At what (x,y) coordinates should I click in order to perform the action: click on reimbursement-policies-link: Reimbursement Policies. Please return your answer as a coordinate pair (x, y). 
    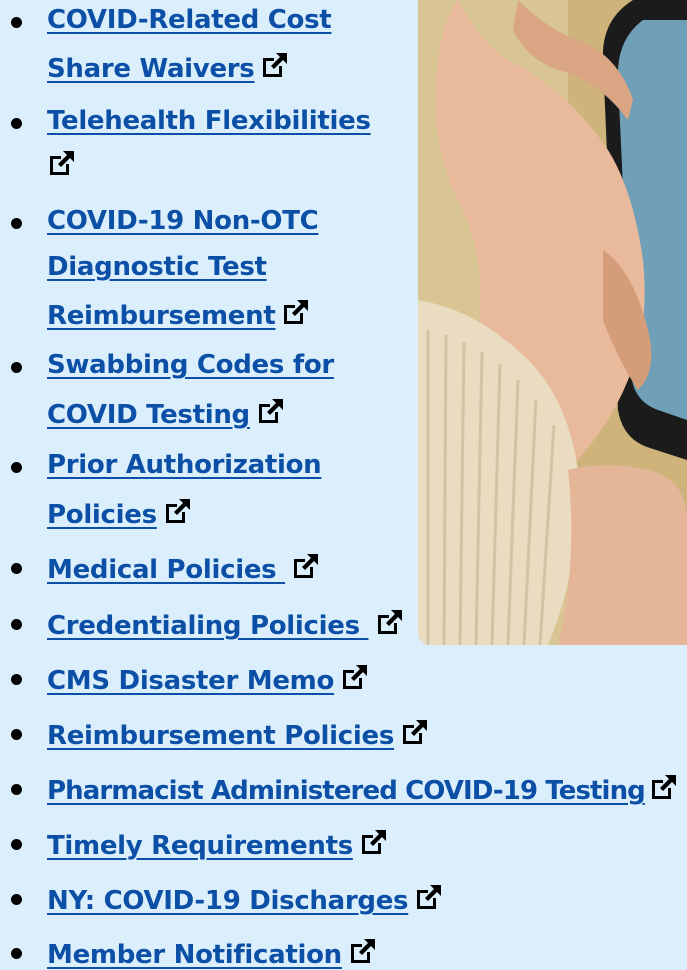
    Looking at the image, I should click on (220, 736).